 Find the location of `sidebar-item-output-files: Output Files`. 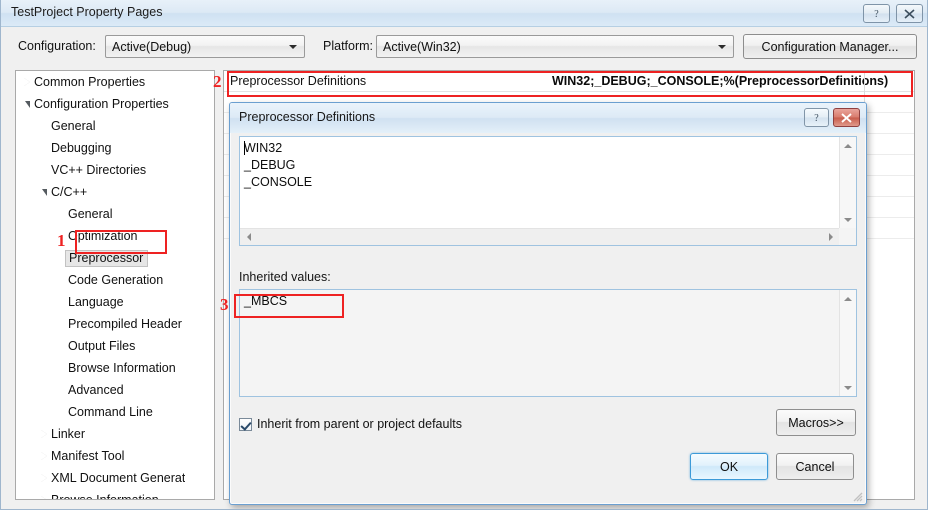

sidebar-item-output-files: Output Files is located at coordinates (115, 346).